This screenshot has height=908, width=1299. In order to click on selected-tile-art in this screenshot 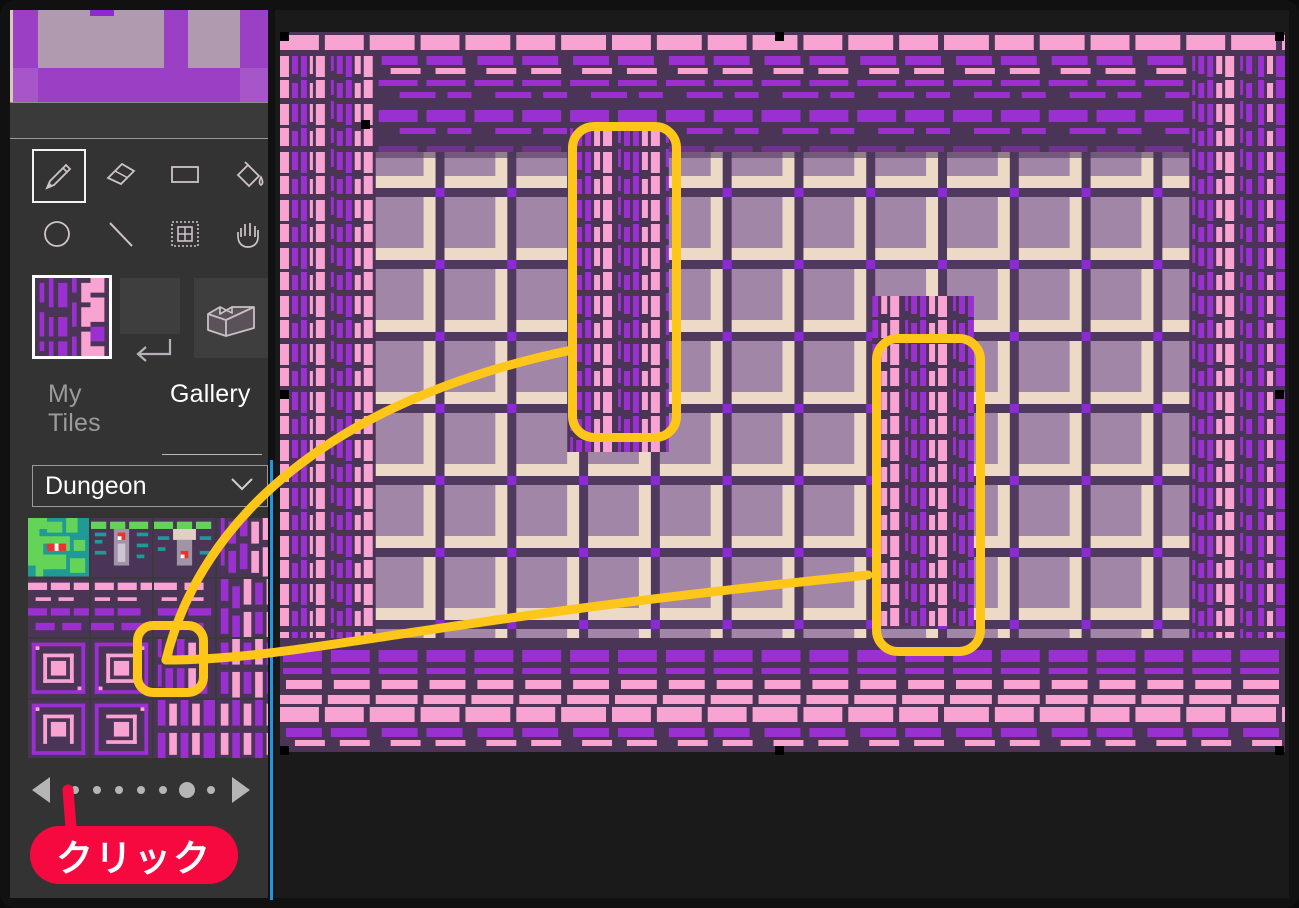, I will do `click(72, 317)`.